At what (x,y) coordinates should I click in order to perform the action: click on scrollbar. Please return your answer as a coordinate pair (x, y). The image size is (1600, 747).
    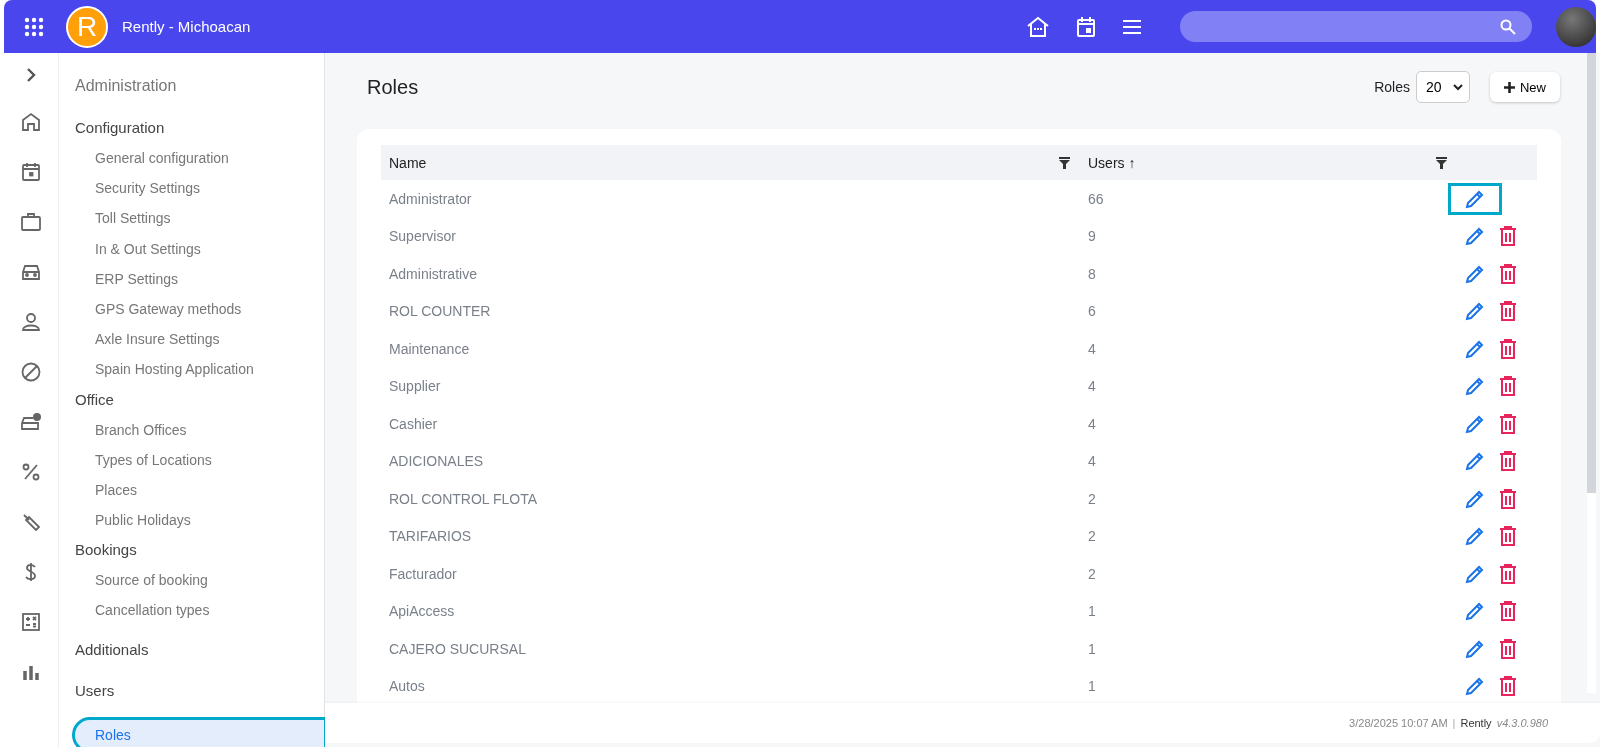
    Looking at the image, I should click on (1591, 373).